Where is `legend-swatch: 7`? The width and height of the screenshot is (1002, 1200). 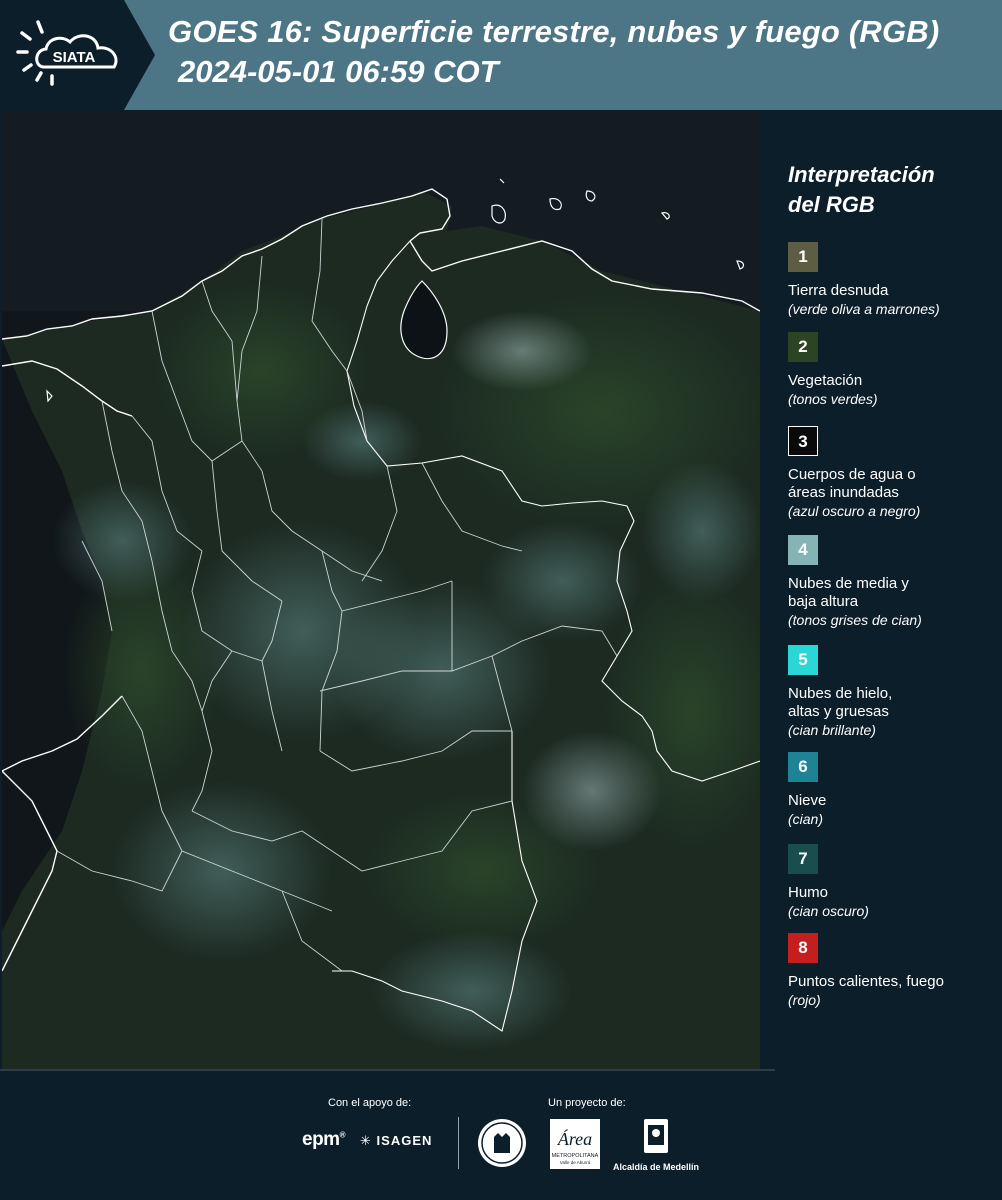
legend-swatch: 7 is located at coordinates (803, 859).